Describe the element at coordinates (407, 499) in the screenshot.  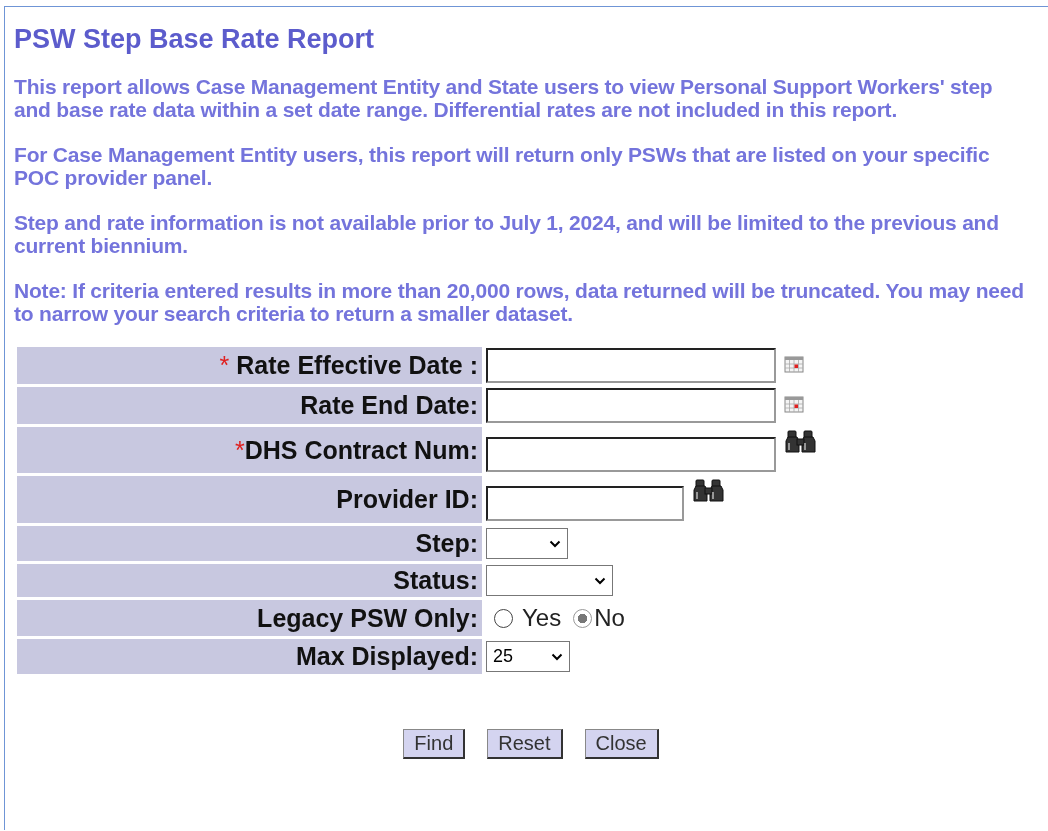
I see `field-label: Provider ID:` at that location.